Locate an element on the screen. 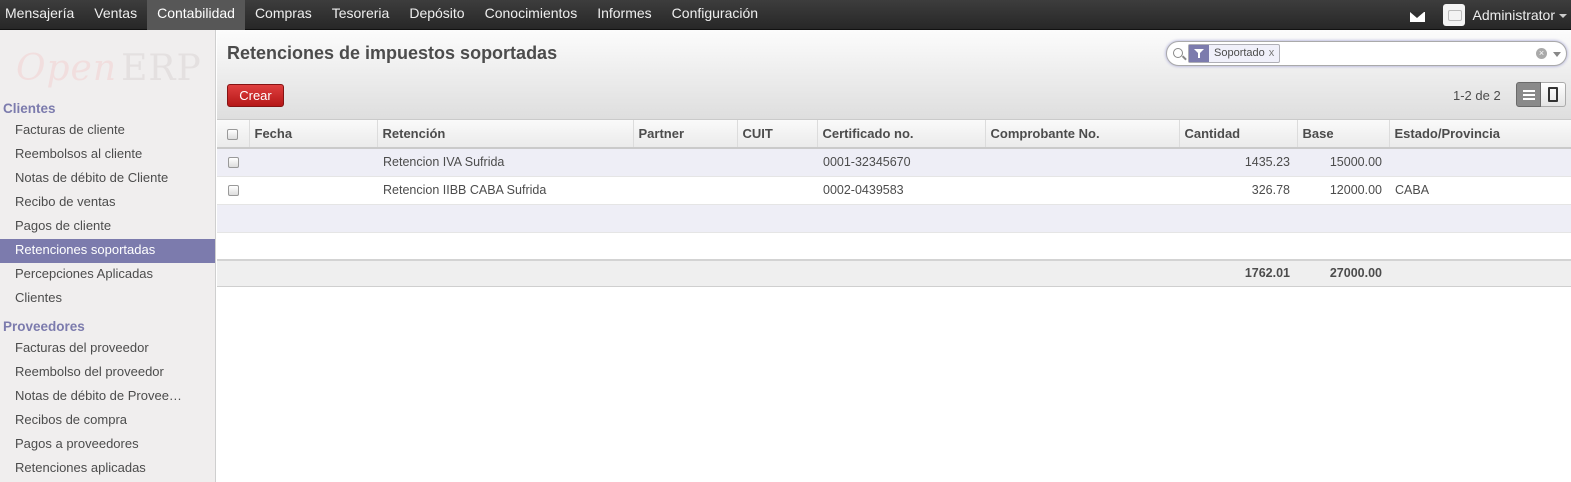  sidebar-item-facturas-de-cliente: Facturas de cliente is located at coordinates (107, 131).